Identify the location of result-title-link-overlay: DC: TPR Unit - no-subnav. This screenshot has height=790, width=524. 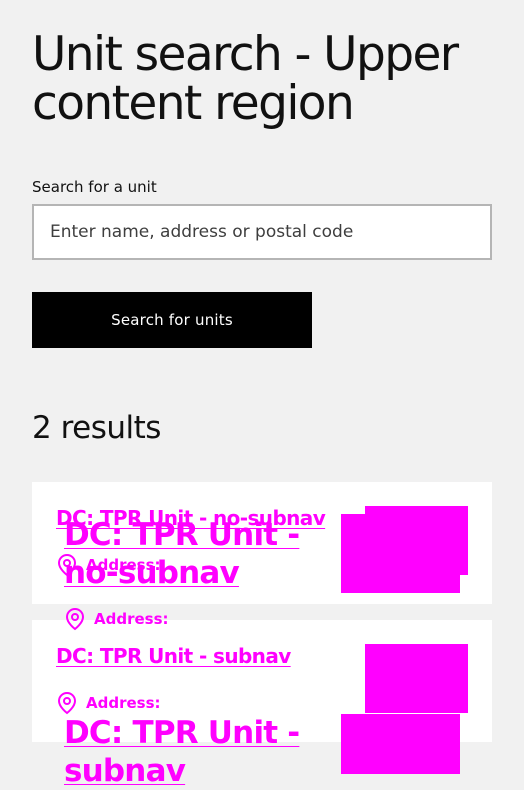
(189, 554).